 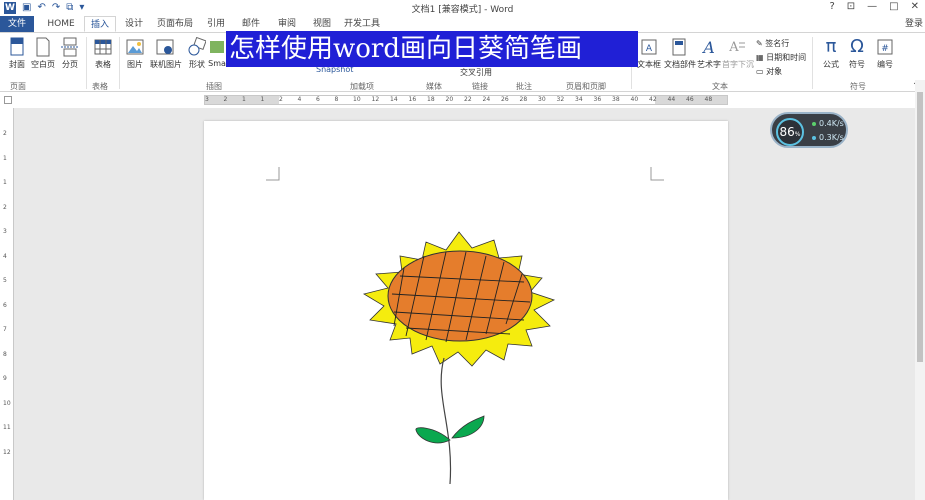 I want to click on ruler-tick-label: 20, so click(x=449, y=99).